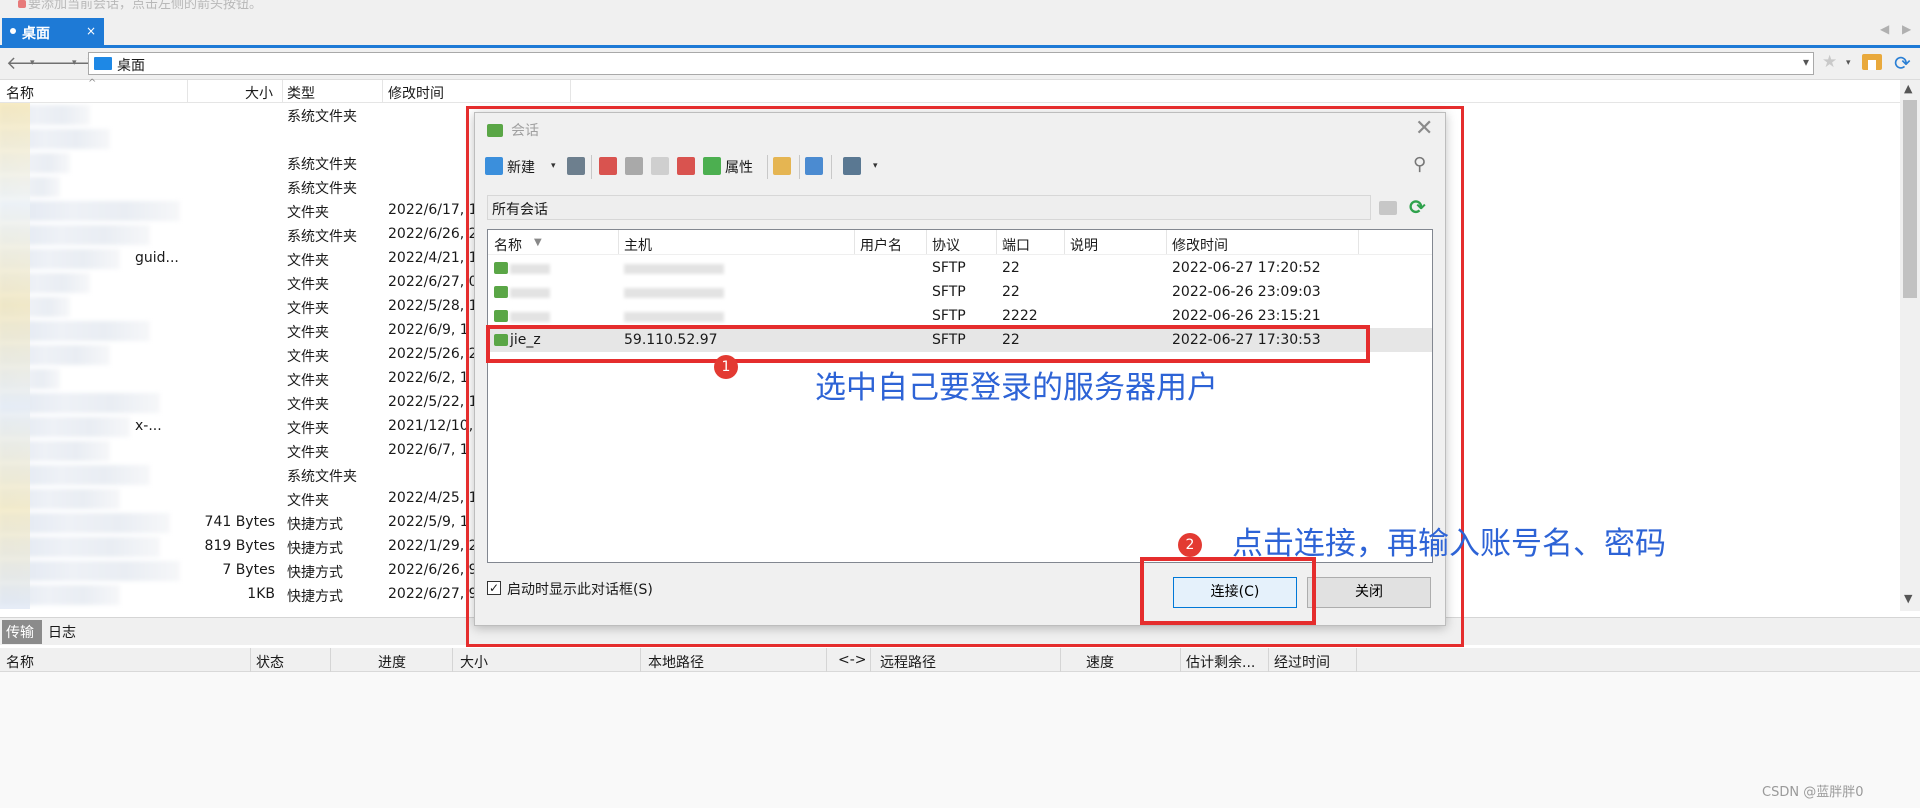 The height and width of the screenshot is (808, 1920). I want to click on file-modified: 2022/5/26, 2, so click(433, 354).